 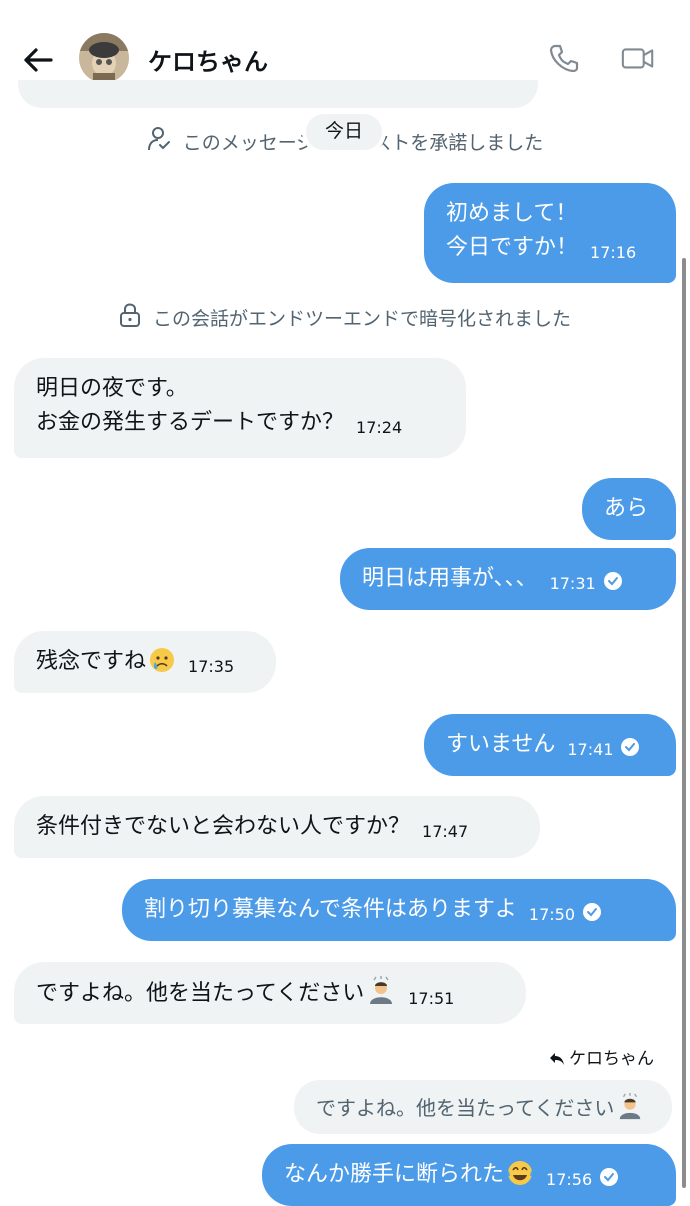 What do you see at coordinates (162, 665) in the screenshot?
I see `crying-face-icon` at bounding box center [162, 665].